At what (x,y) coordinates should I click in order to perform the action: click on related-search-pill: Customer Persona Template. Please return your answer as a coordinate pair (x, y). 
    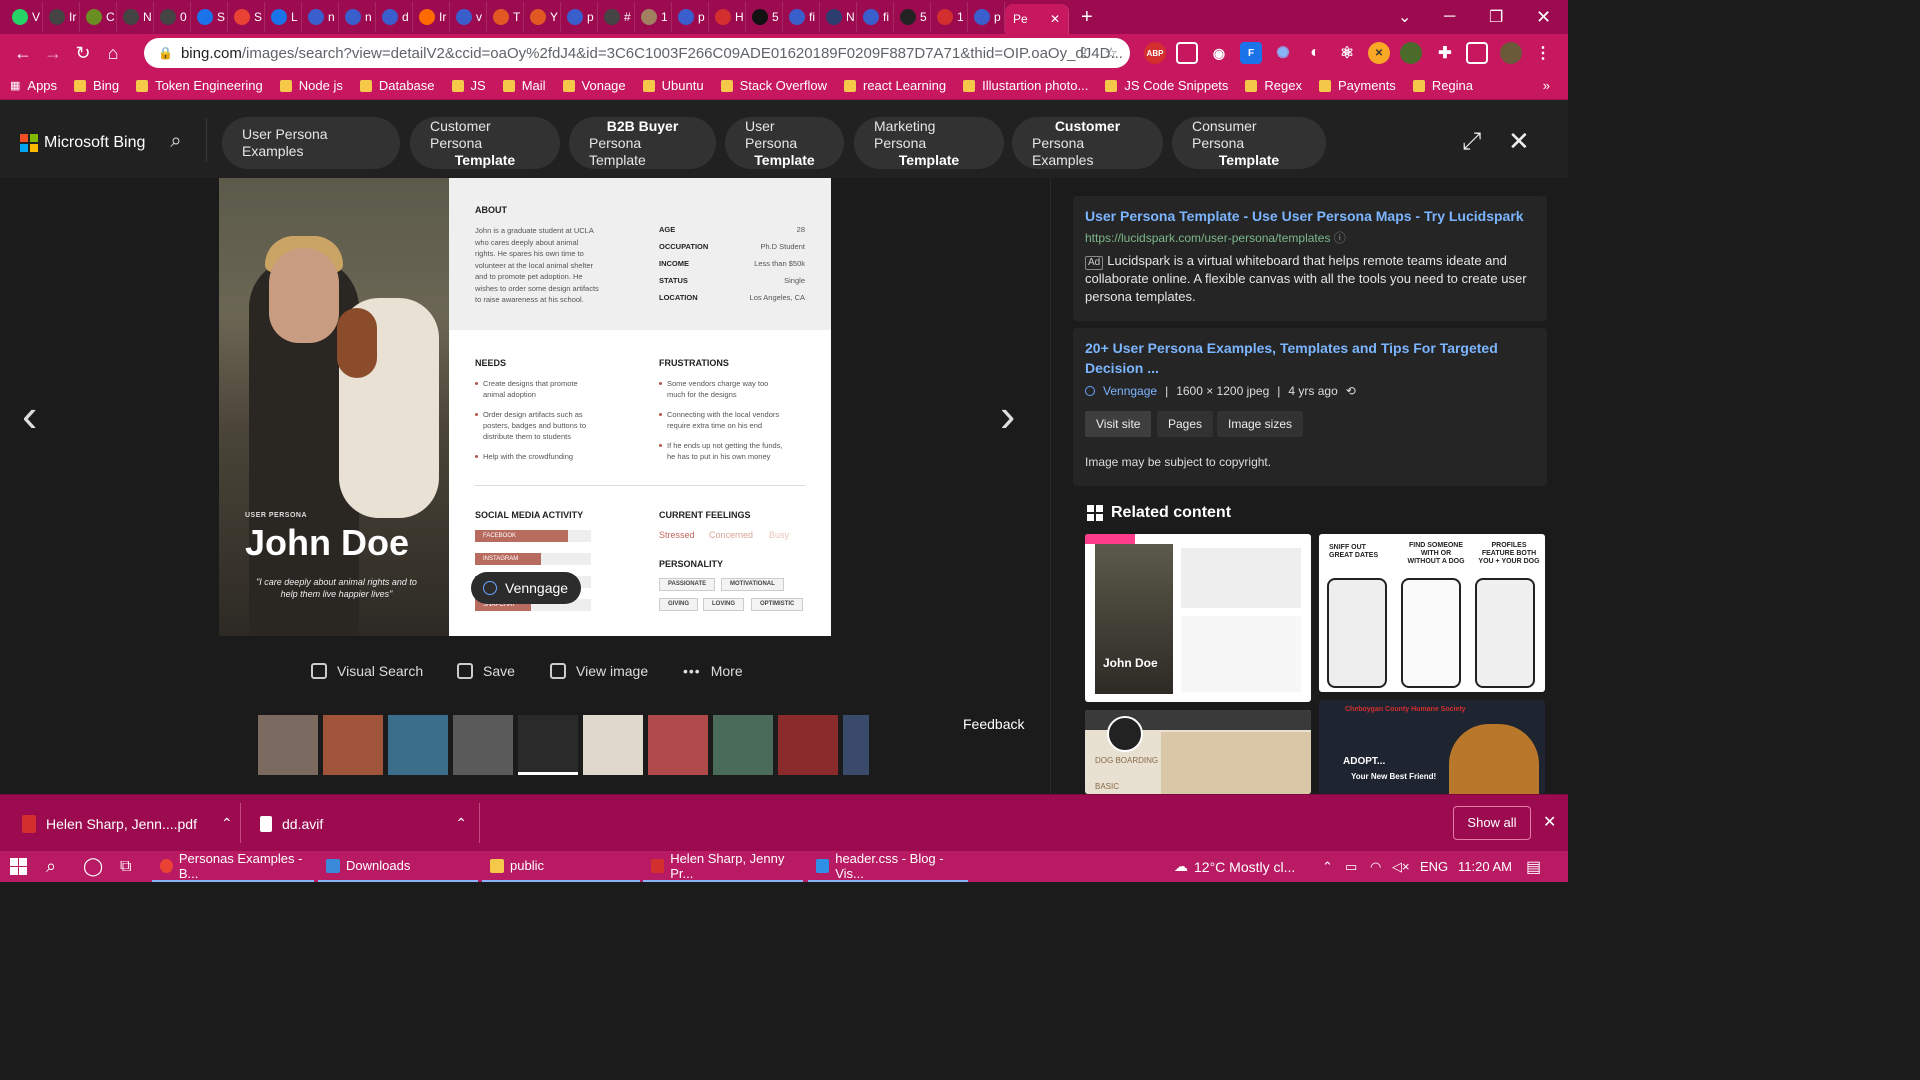
    Looking at the image, I should click on (485, 143).